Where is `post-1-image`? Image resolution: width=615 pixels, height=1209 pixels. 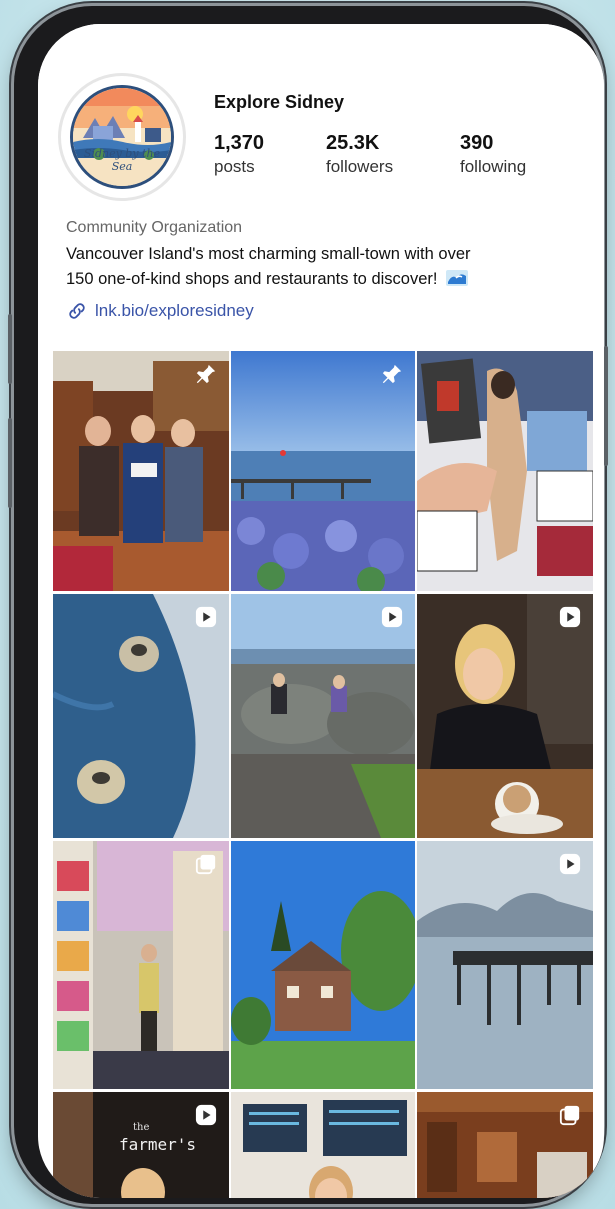
post-1-image is located at coordinates (141, 471).